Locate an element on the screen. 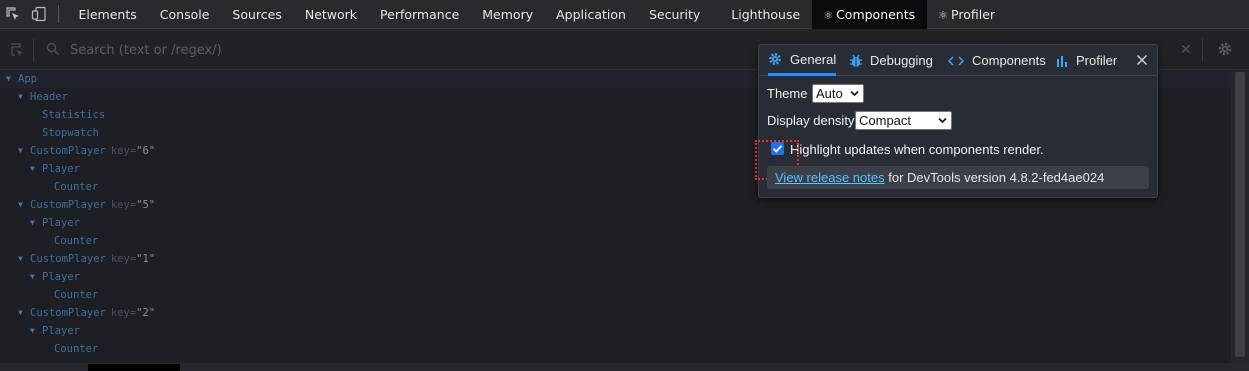  tree-row: ▼ CustomPlayer key="5" is located at coordinates (615, 205).